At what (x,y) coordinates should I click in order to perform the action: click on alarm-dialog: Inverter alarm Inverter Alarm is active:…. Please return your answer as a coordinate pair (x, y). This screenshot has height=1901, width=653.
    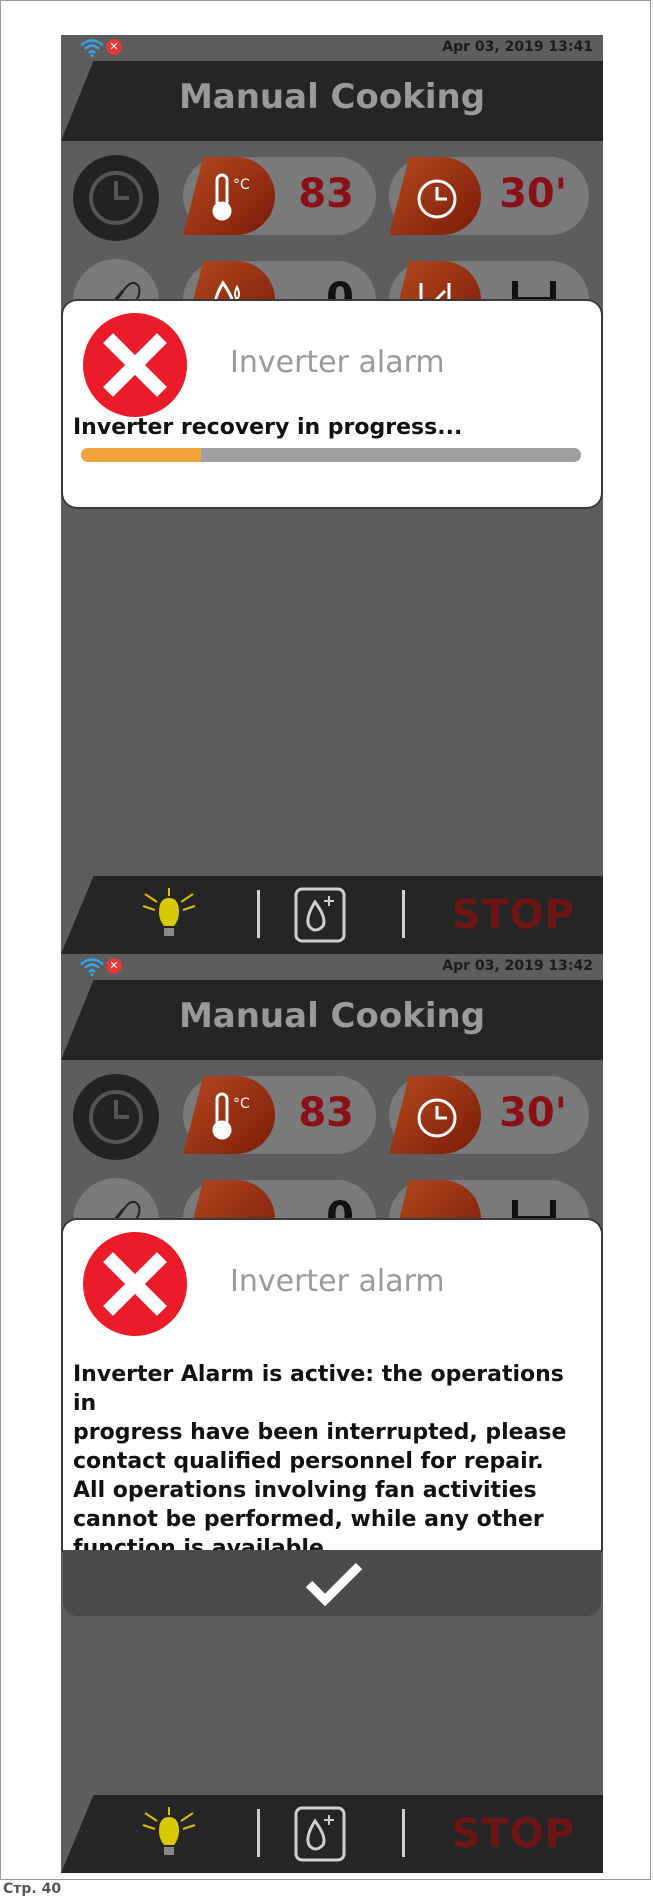
    Looking at the image, I should click on (332, 1390).